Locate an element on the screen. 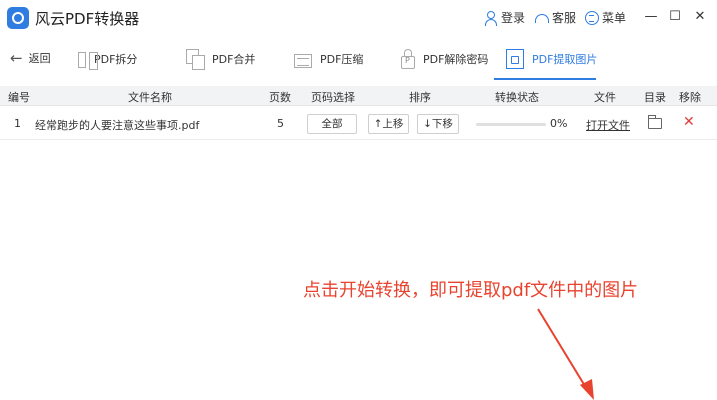 The width and height of the screenshot is (717, 400). row-status: 0% is located at coordinates (559, 123).